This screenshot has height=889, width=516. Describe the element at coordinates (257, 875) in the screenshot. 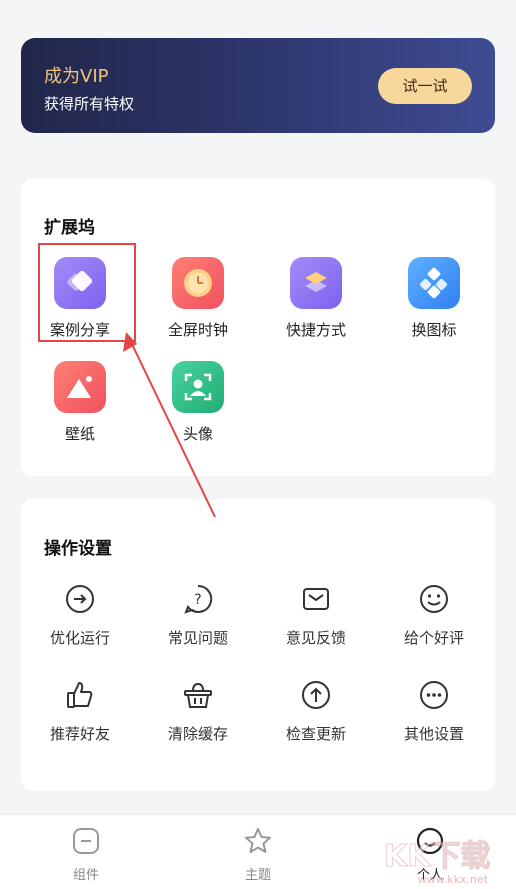

I see `nav-label: 主题` at that location.